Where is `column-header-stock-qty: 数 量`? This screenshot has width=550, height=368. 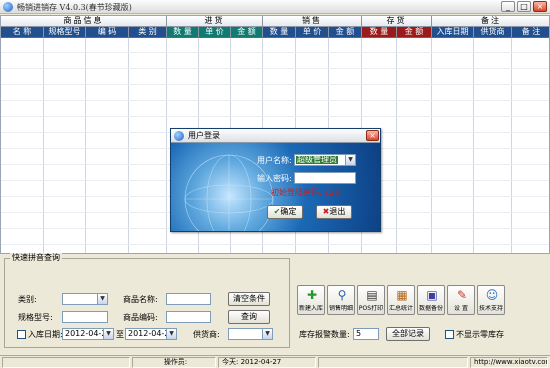
column-header-stock-qty: 数 量 is located at coordinates (379, 32).